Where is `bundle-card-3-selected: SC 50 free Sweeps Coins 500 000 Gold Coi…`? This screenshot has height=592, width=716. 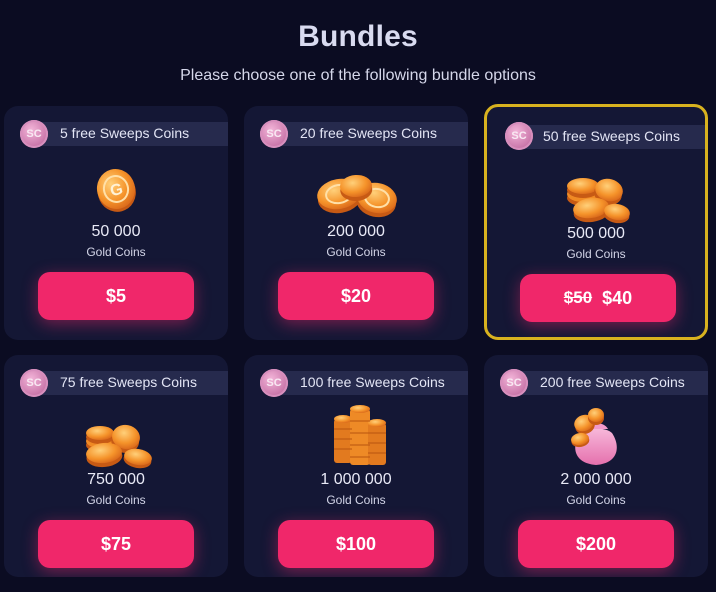
bundle-card-3-selected: SC 50 free Sweeps Coins 500 000 Gold Coi… is located at coordinates (596, 222).